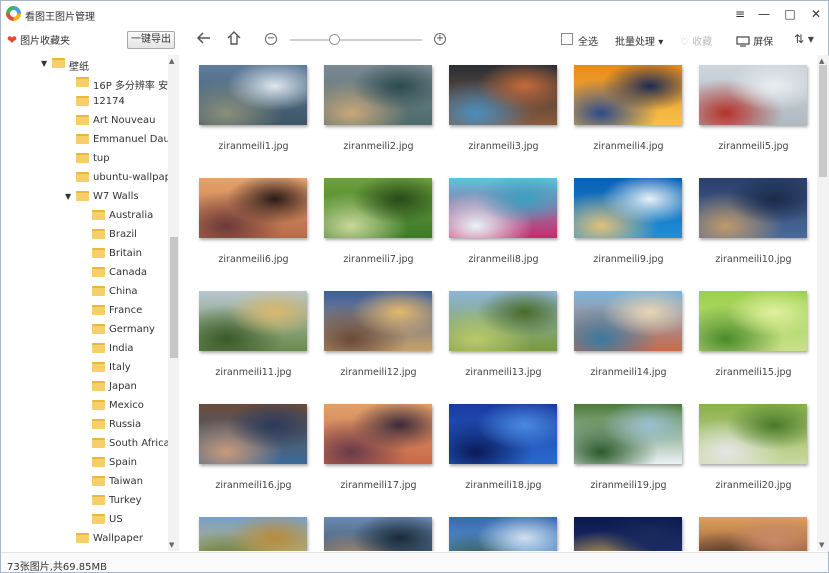  What do you see at coordinates (334, 39) in the screenshot?
I see `zoom-slider-handle` at bounding box center [334, 39].